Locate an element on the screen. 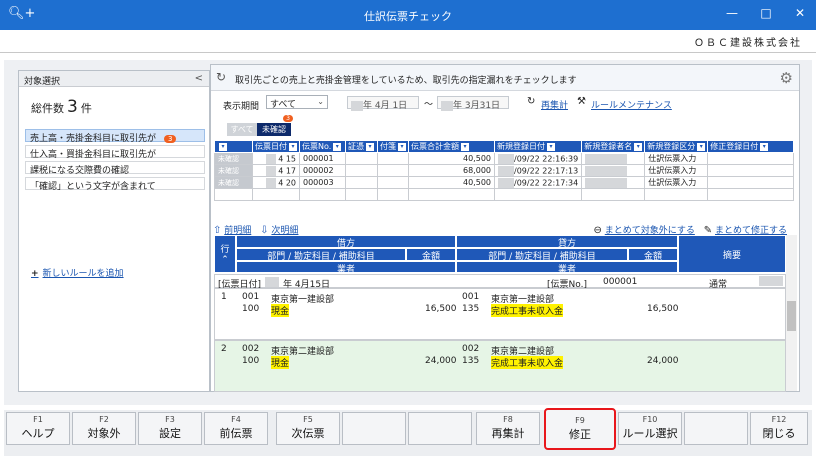 Image resolution: width=816 pixels, height=469 pixels. f10-rule-select-button: F10 ルール選択 is located at coordinates (650, 428).